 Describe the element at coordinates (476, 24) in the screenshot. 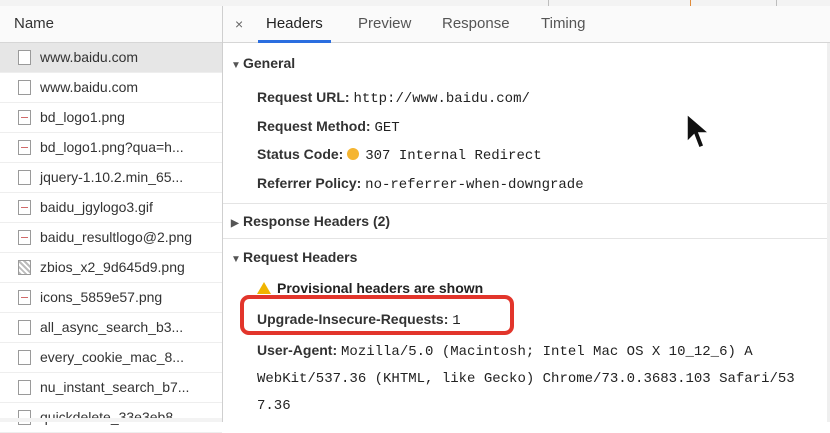

I see `tab-response: Response` at that location.